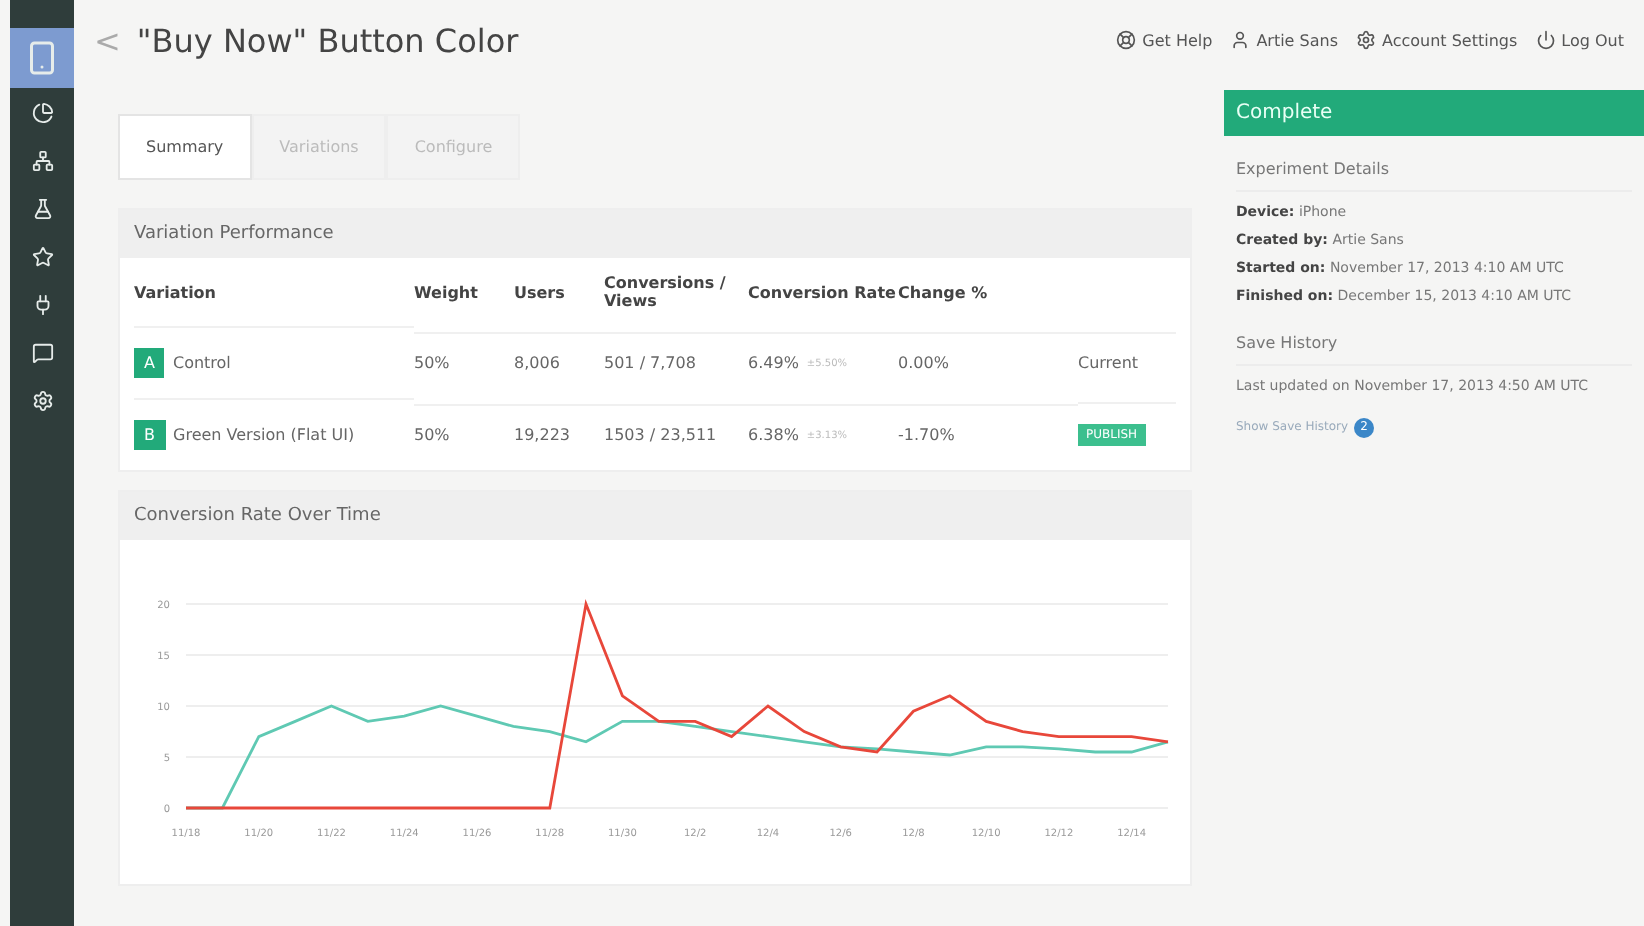 The width and height of the screenshot is (1644, 926). What do you see at coordinates (542, 435) in the screenshot?
I see `table-cell: 19,223` at bounding box center [542, 435].